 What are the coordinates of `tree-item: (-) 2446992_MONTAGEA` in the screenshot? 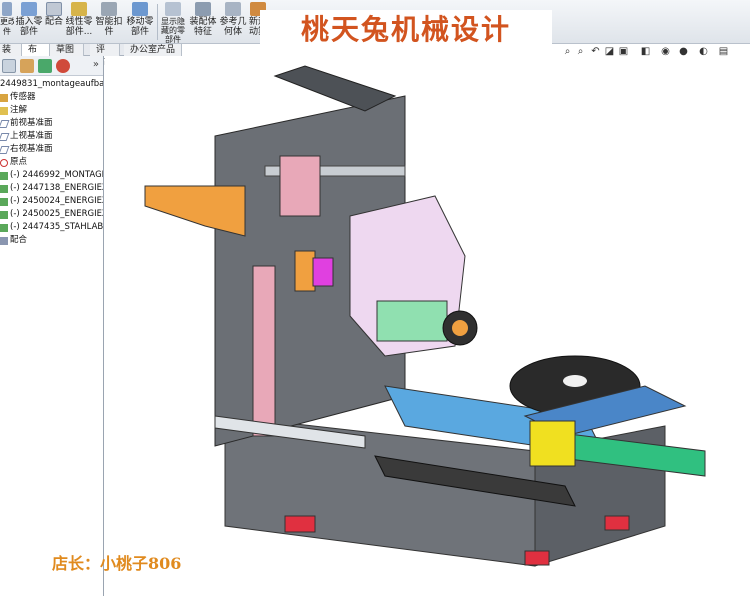 It's located at (51, 175).